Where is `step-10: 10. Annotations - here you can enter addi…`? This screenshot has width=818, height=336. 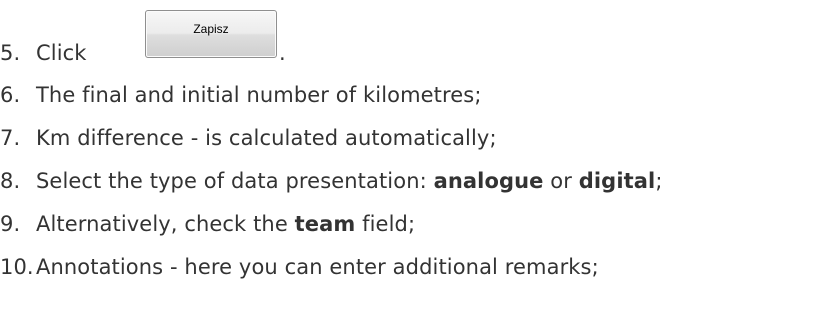
step-10: 10. Annotations - here you can enter addi… is located at coordinates (299, 267).